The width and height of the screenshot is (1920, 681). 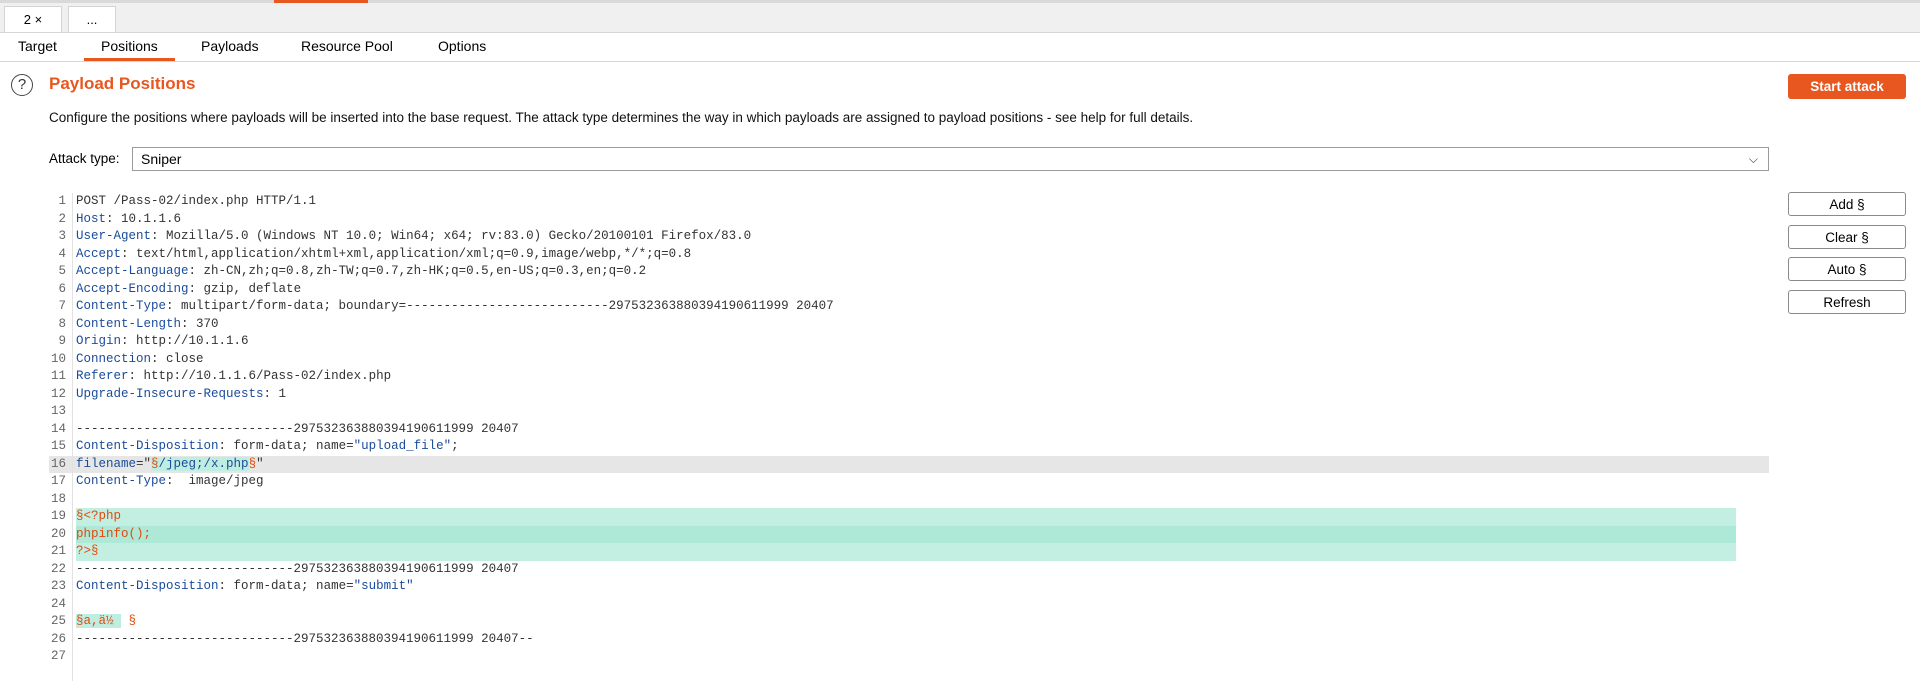 I want to click on header-value: 370, so click(x=203, y=323).